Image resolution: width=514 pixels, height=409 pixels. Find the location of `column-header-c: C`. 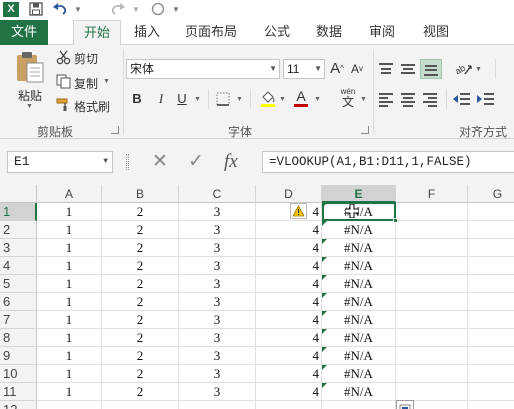

column-header-c: C is located at coordinates (217, 194).